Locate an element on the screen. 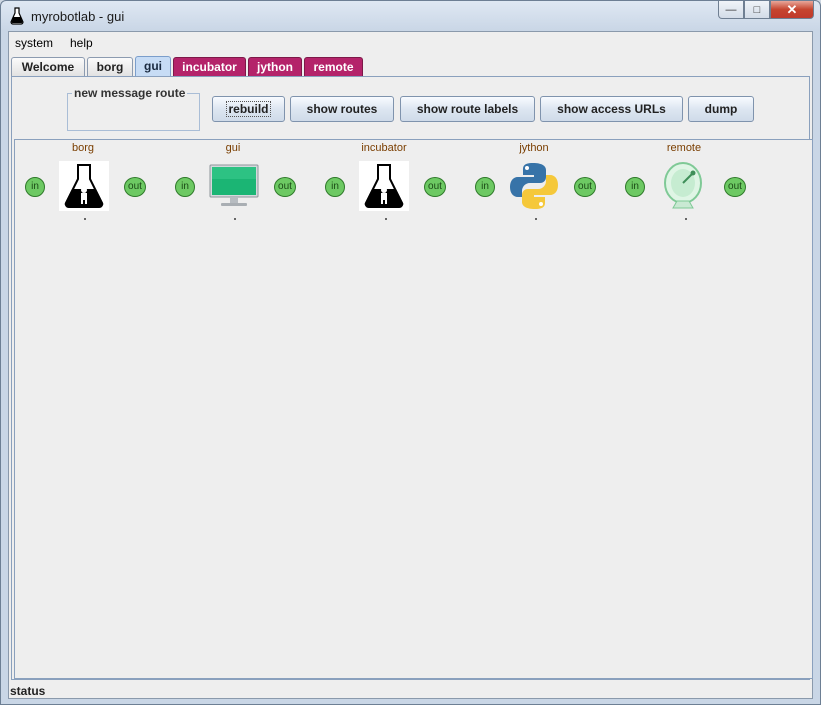 The height and width of the screenshot is (705, 821). satellite-dish-icon is located at coordinates (684, 186).